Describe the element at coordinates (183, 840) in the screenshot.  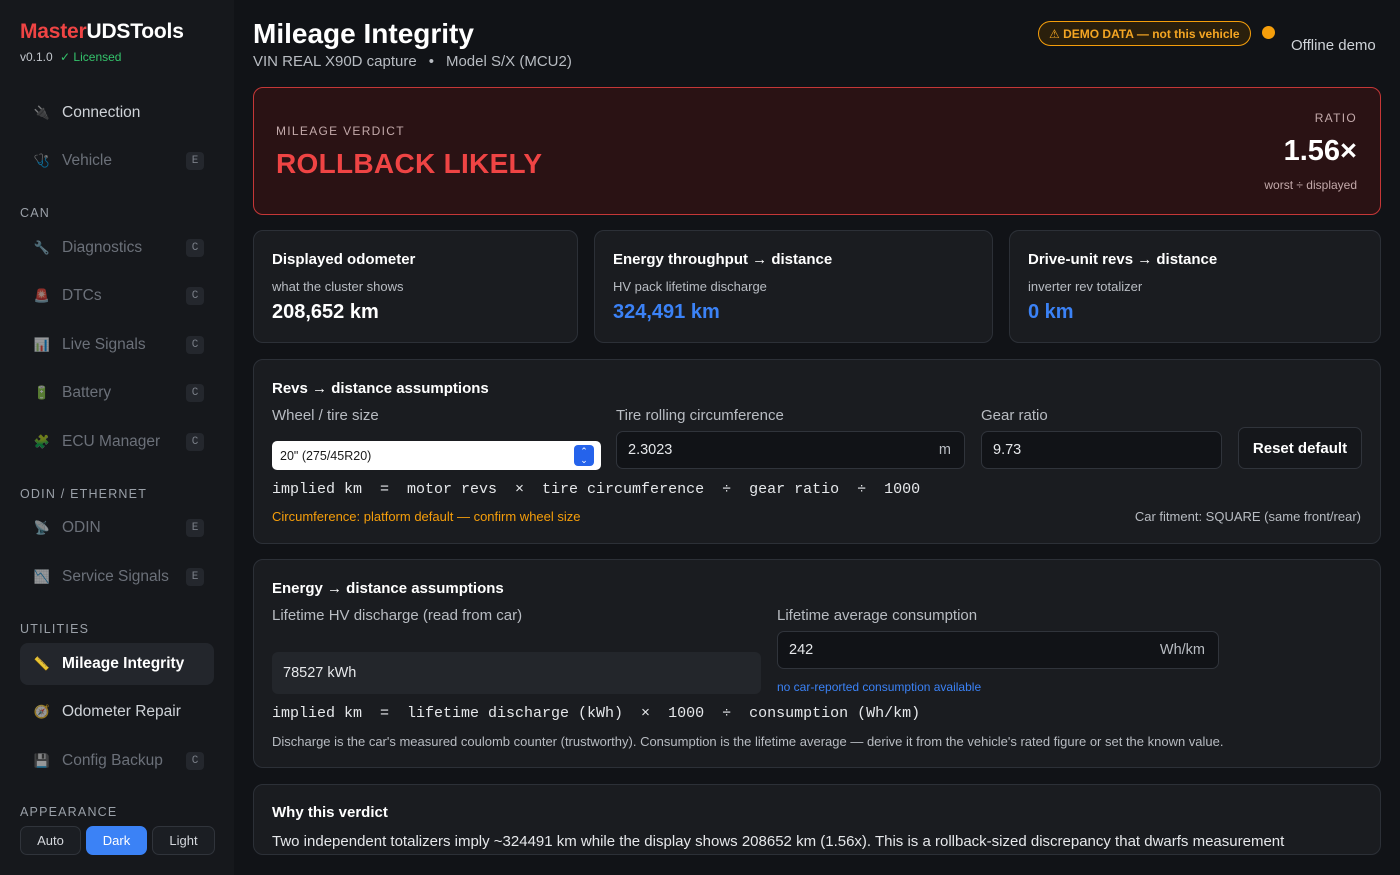
I see `appearance-light-button: Light` at that location.